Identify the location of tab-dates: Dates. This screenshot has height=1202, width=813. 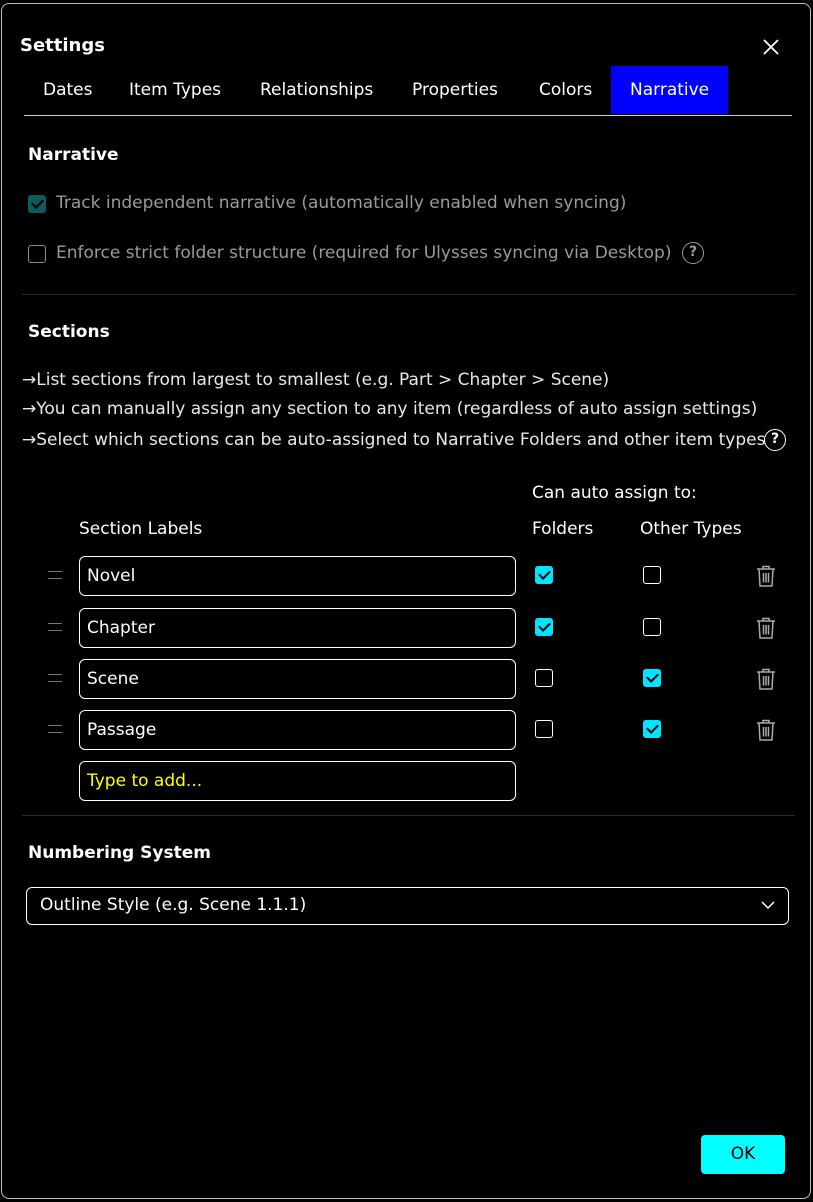
(68, 90).